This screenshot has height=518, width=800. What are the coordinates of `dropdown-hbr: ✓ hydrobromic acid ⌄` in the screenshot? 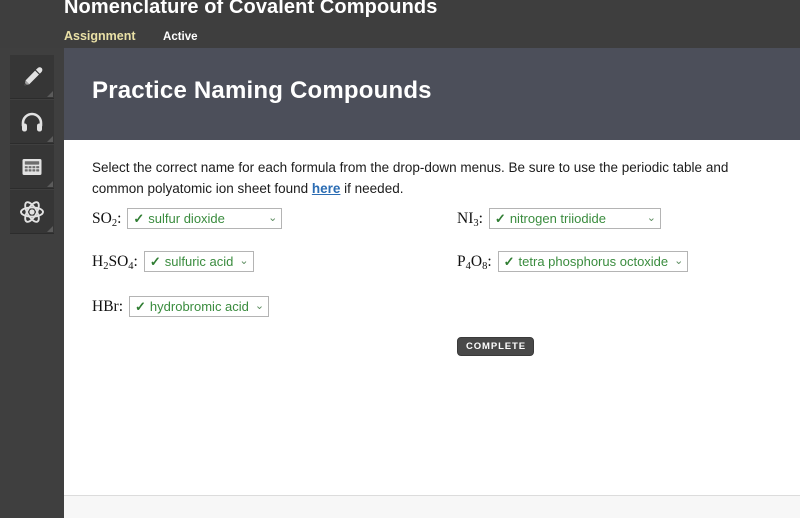 It's located at (199, 306).